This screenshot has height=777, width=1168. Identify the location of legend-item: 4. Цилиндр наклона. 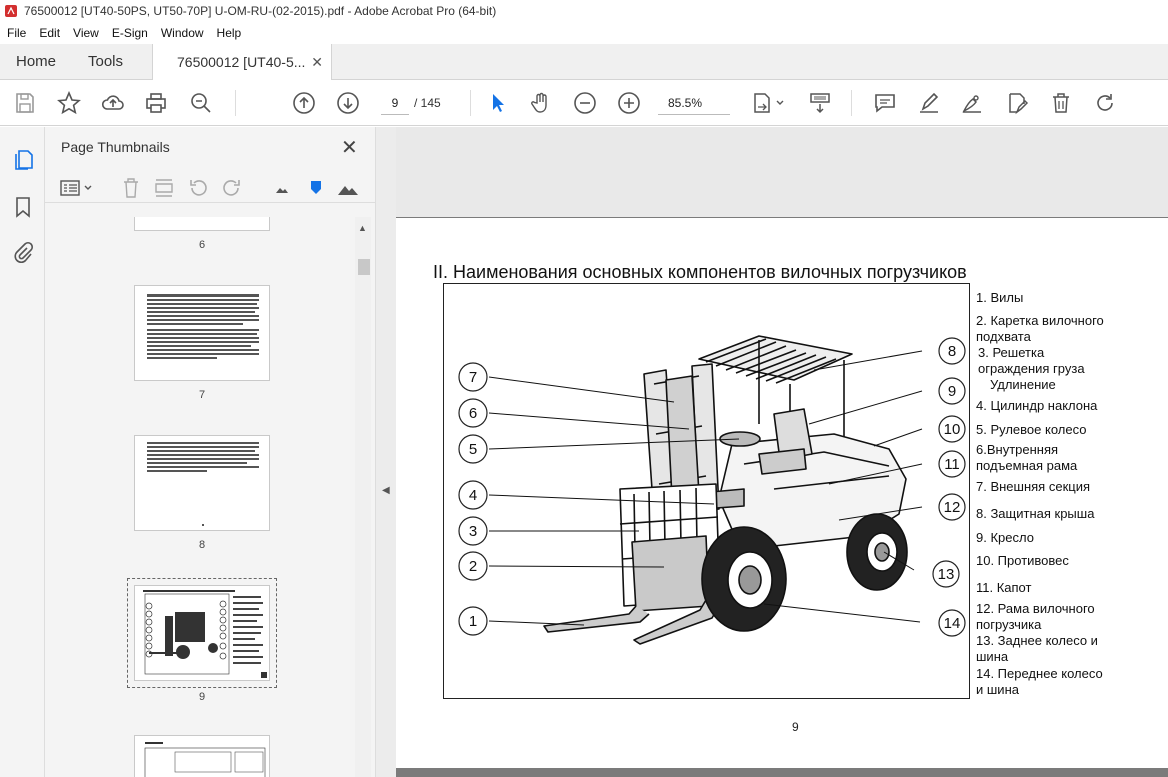
(1037, 405).